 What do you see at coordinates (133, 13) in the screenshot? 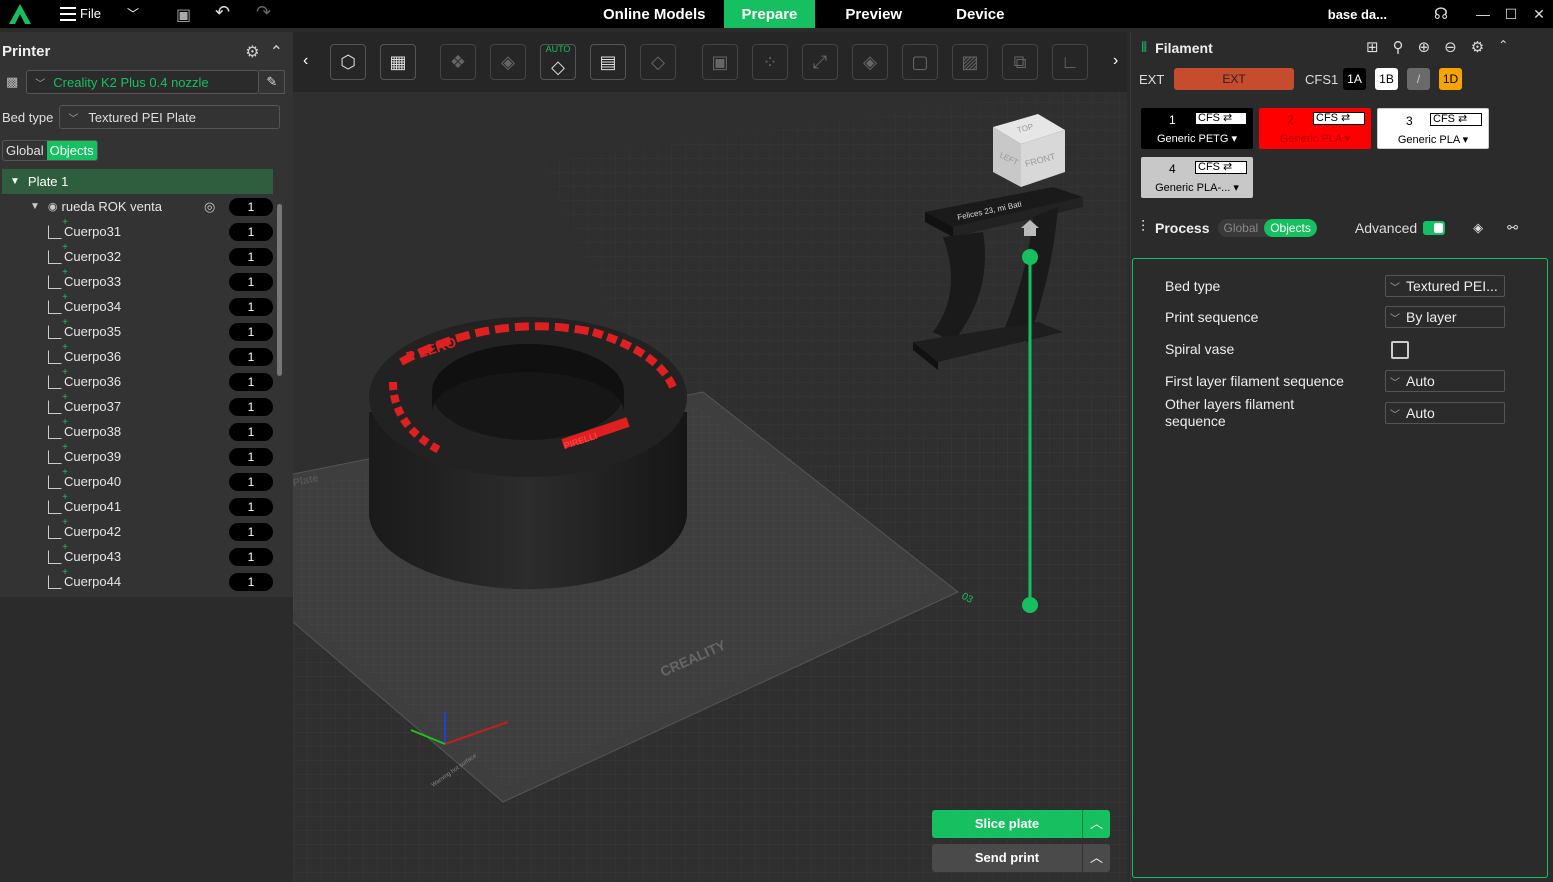
I see `chevron-down-icon: ﹀` at bounding box center [133, 13].